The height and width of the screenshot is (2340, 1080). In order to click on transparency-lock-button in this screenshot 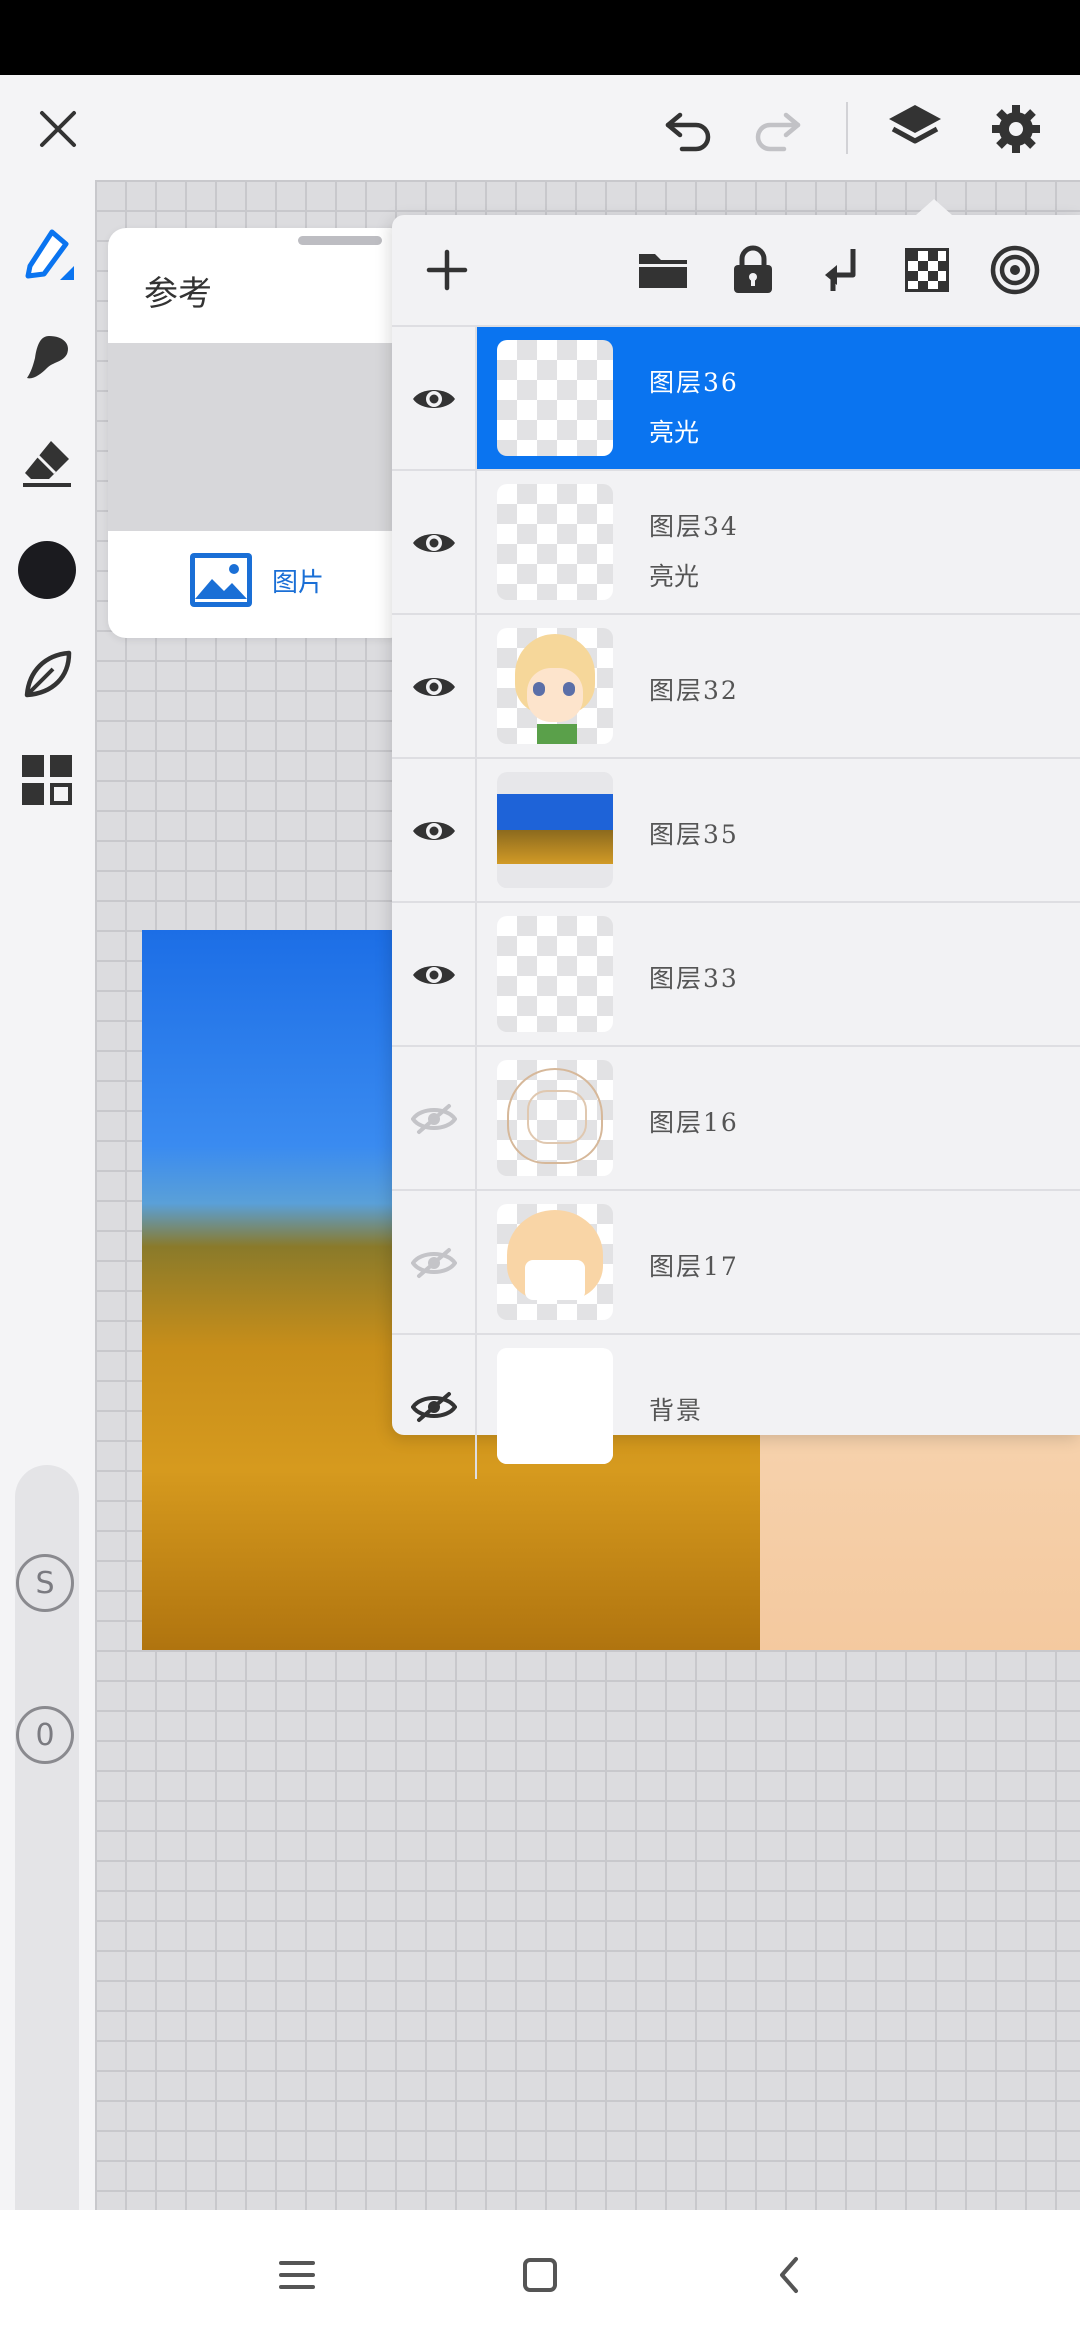, I will do `click(927, 270)`.